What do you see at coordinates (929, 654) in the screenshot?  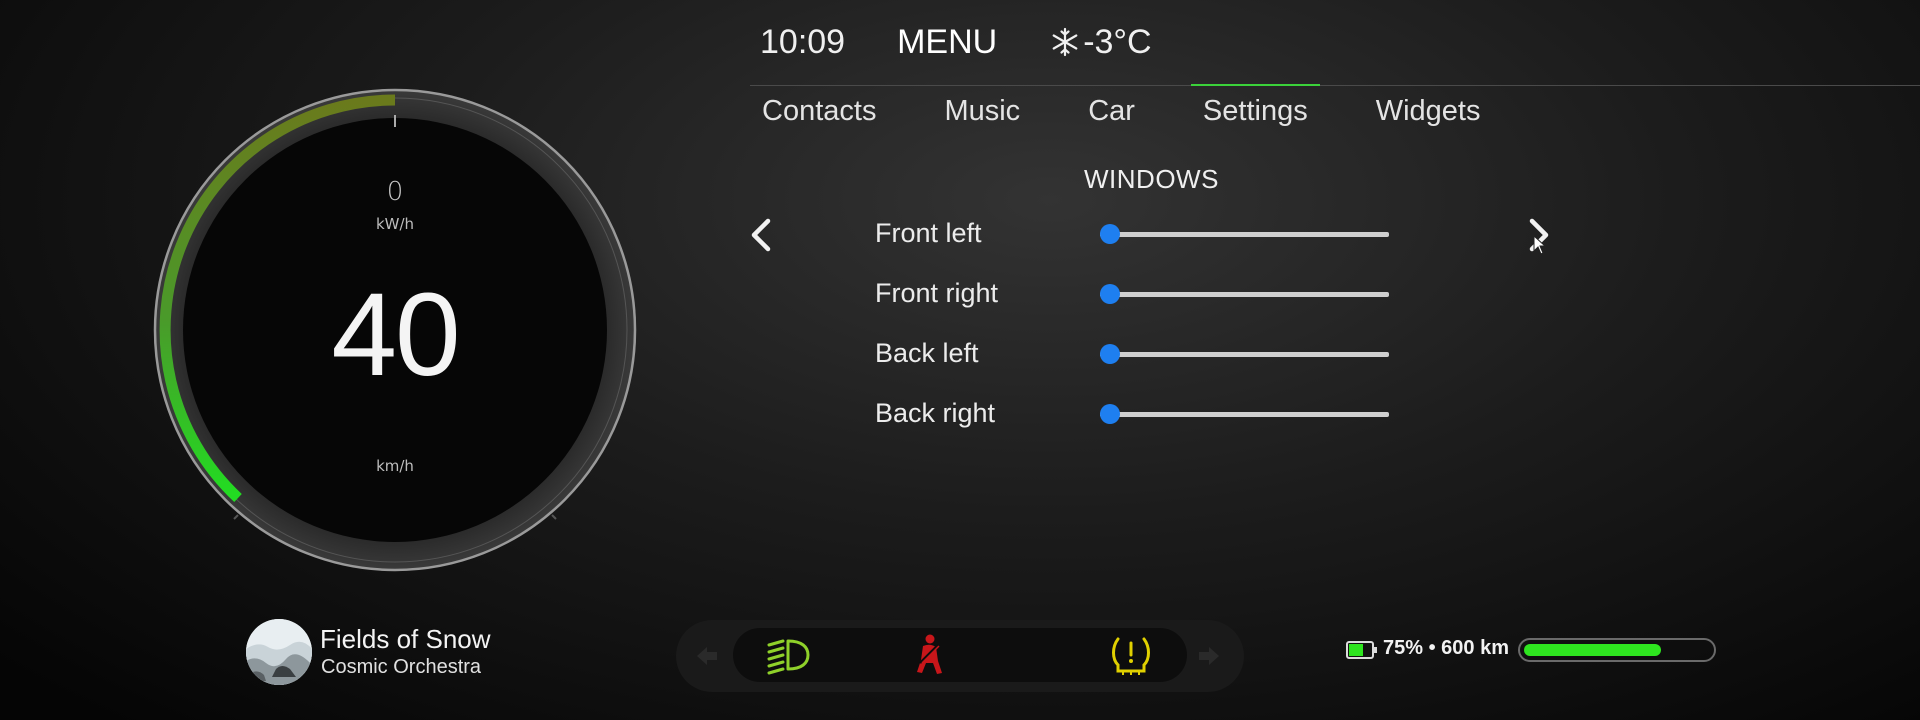 I see `seatbelt-warning-icon` at bounding box center [929, 654].